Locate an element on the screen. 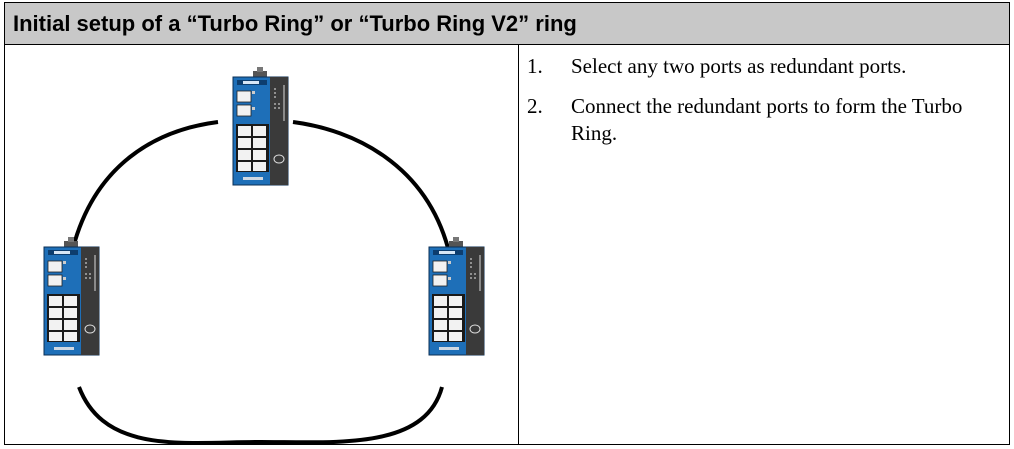 The width and height of the screenshot is (1014, 449). ring-link-top-right is located at coordinates (371, 184).